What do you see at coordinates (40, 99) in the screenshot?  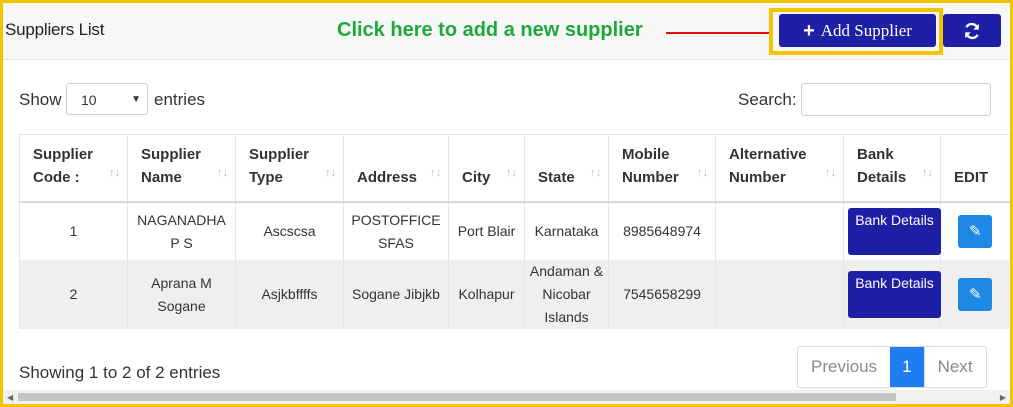 I see `show-label: Show` at bounding box center [40, 99].